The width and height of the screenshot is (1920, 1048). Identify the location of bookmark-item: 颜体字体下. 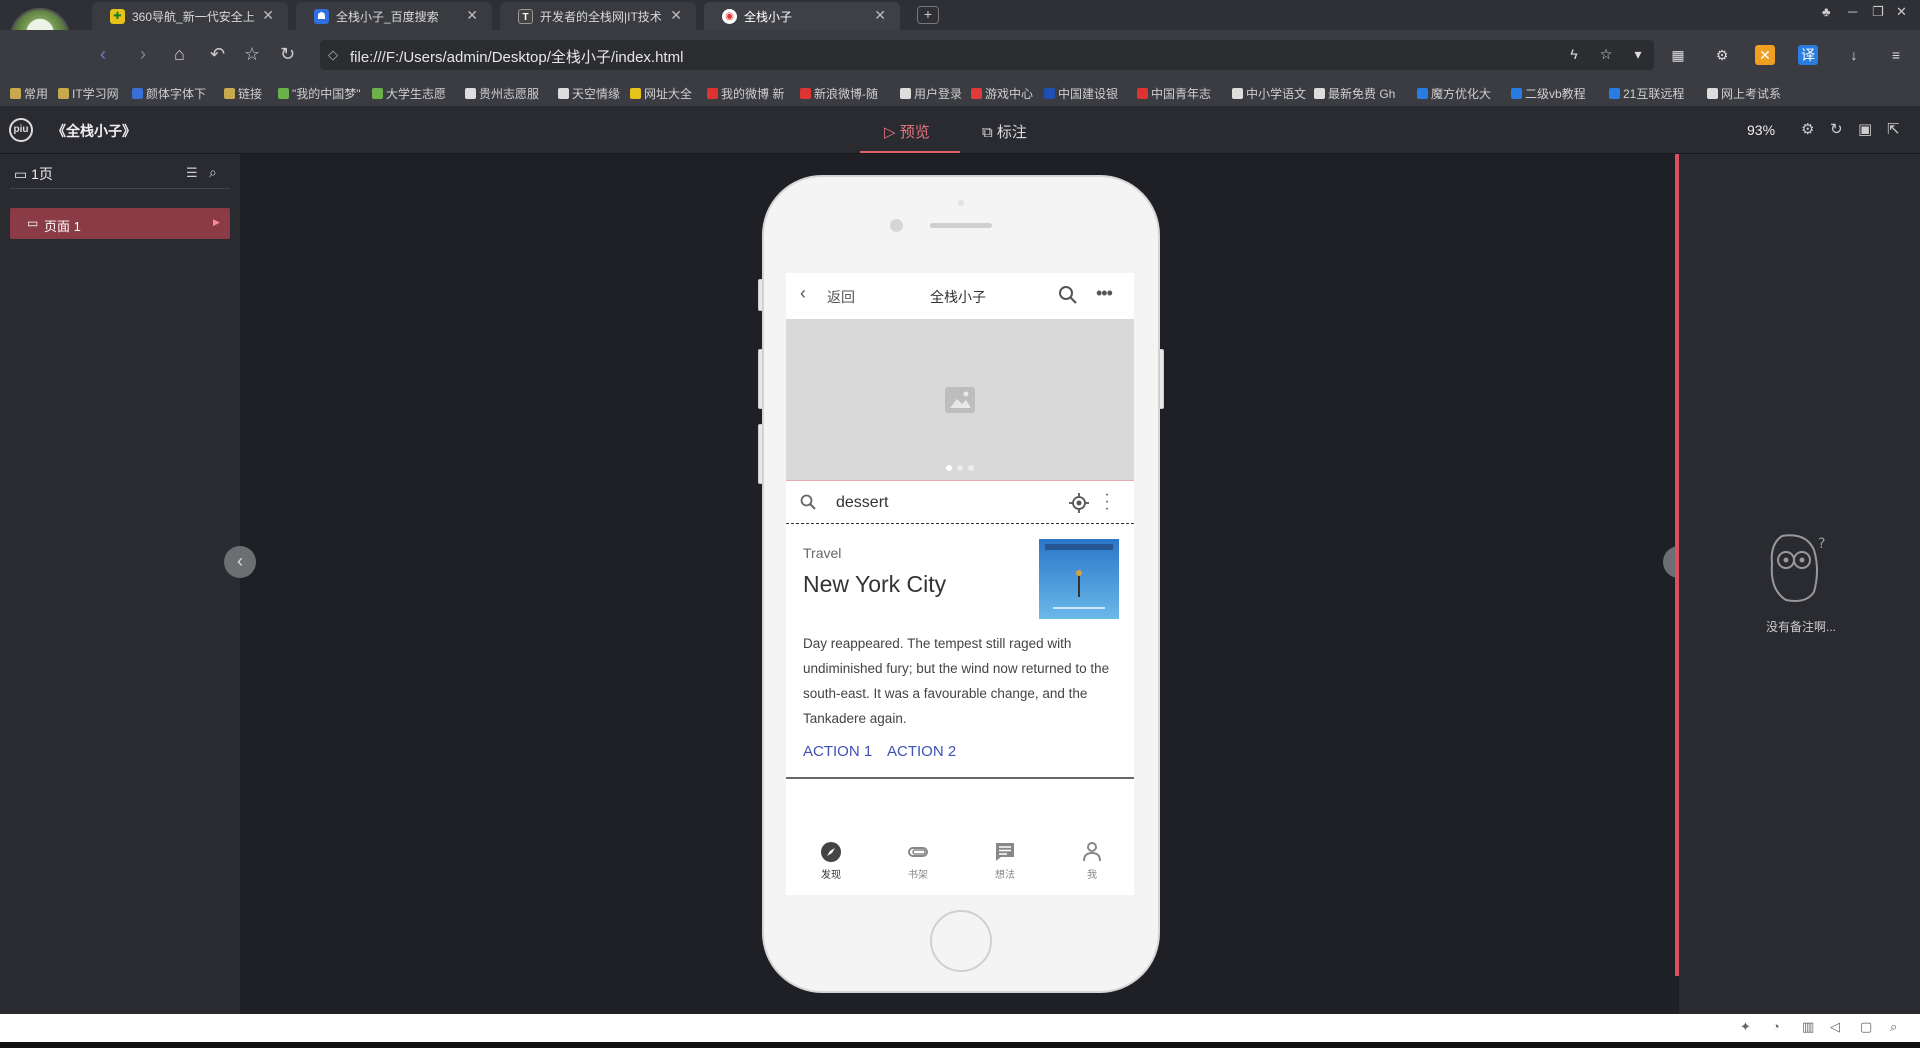
(169, 93).